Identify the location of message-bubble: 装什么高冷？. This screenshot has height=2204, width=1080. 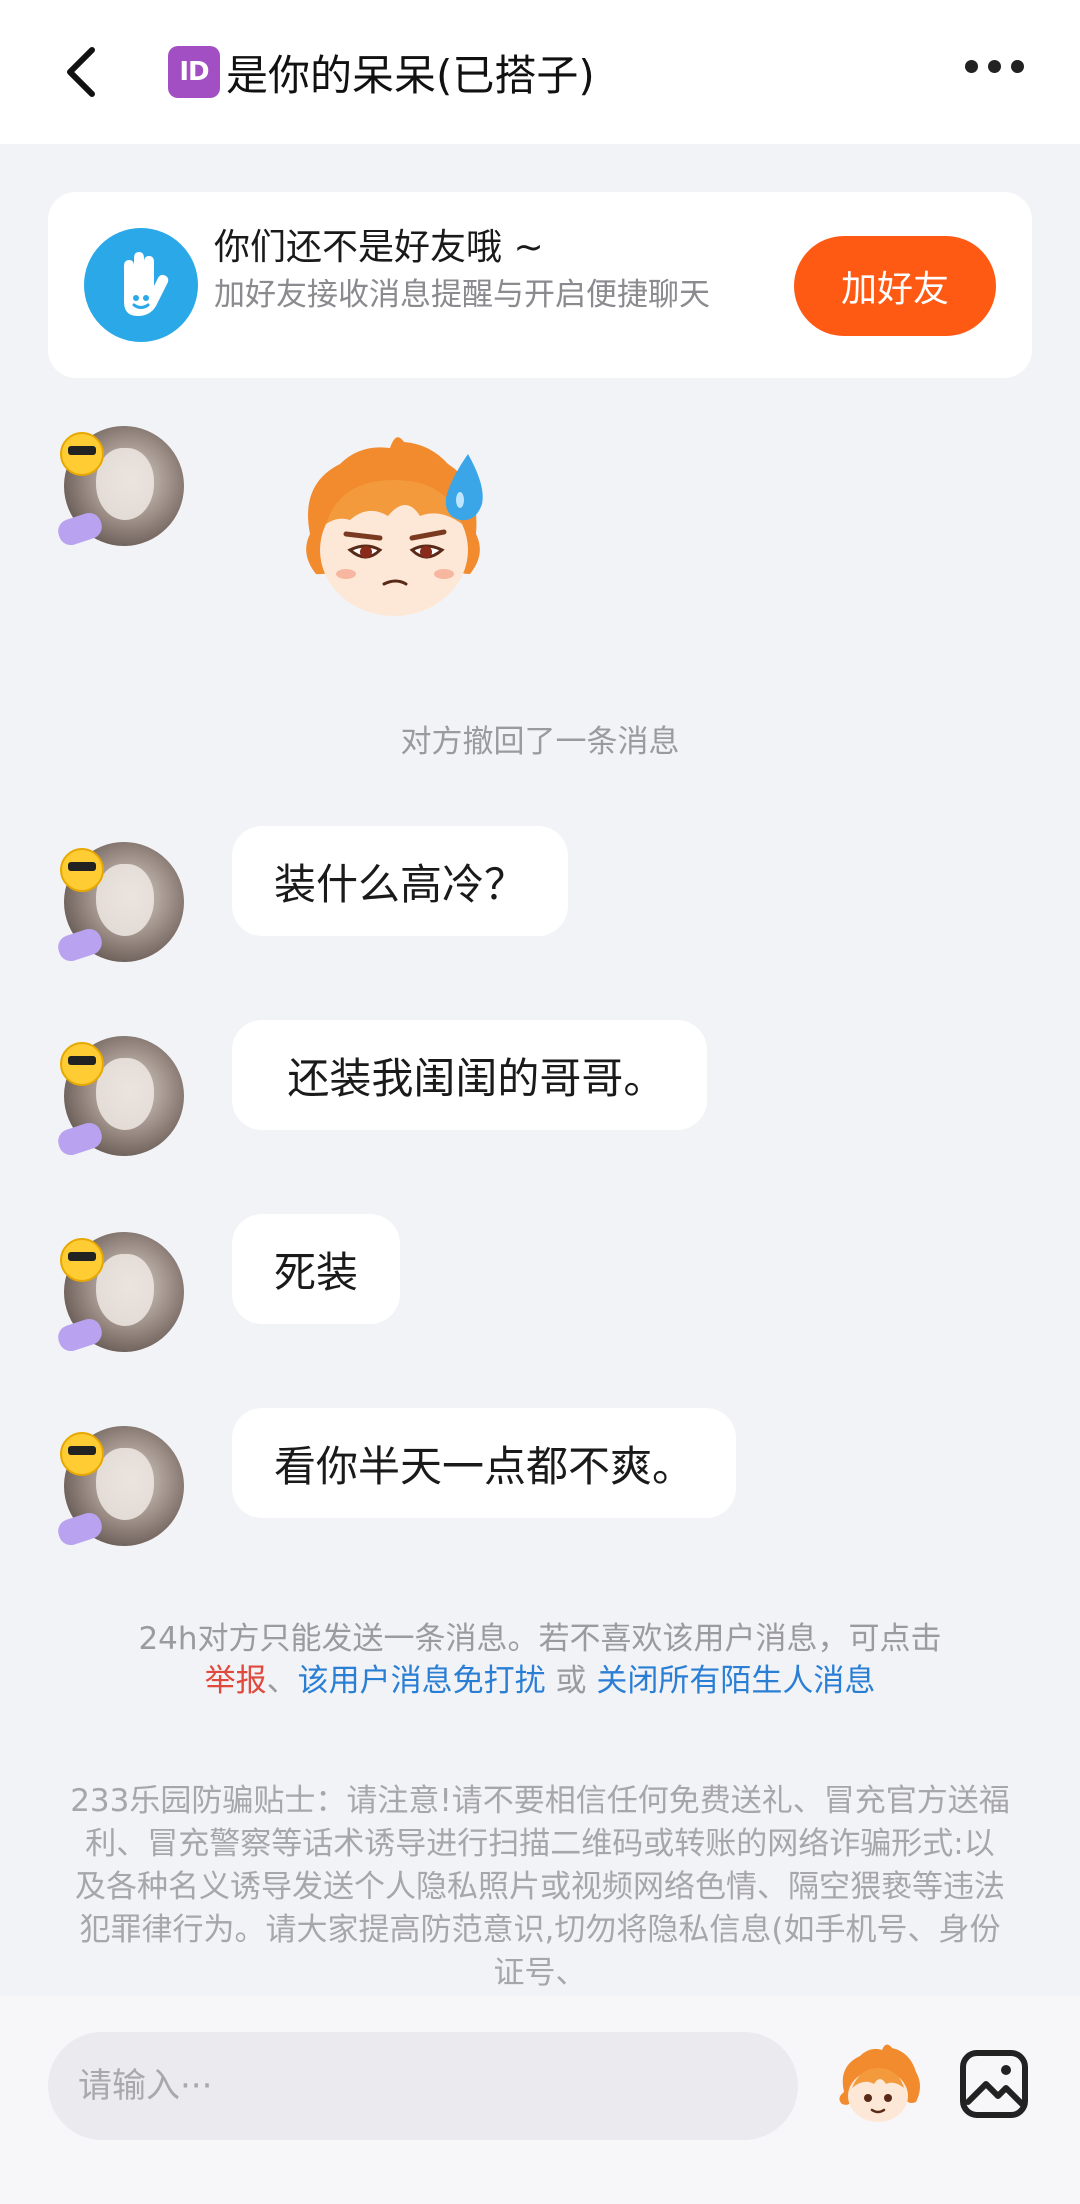
(400, 881).